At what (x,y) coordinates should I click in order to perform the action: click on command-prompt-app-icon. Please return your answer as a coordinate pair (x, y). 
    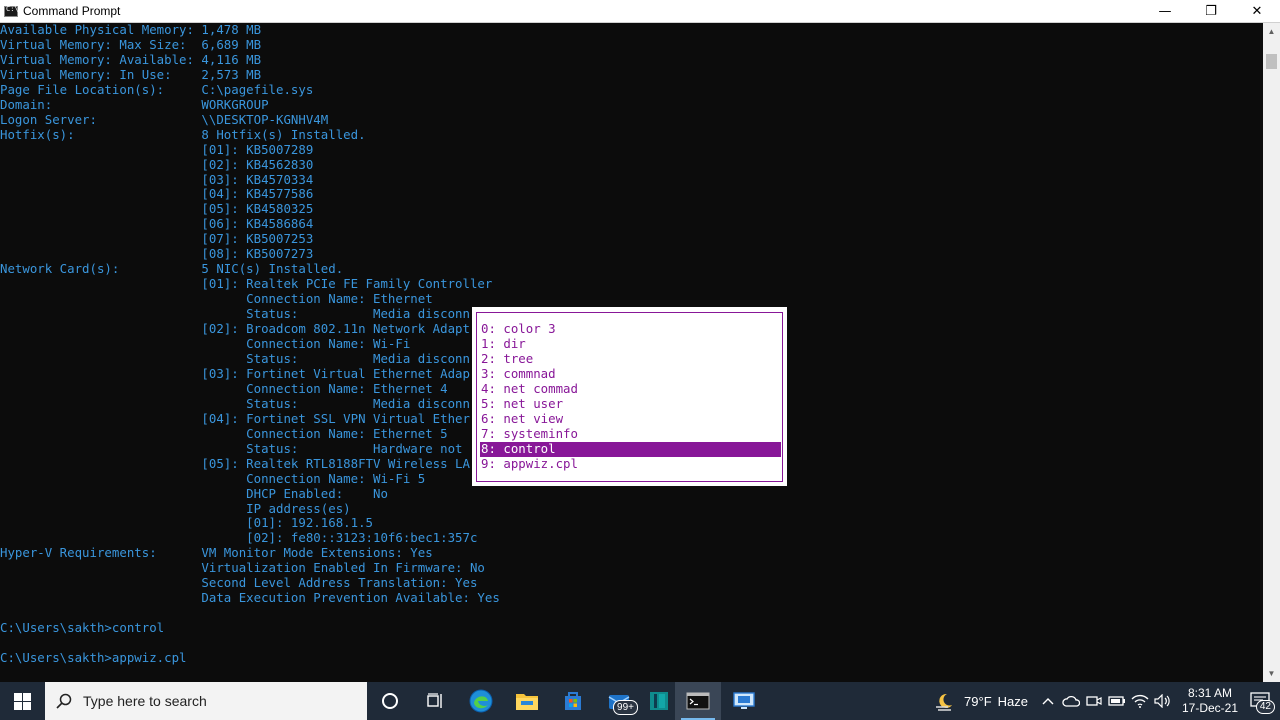
    Looking at the image, I should click on (11, 11).